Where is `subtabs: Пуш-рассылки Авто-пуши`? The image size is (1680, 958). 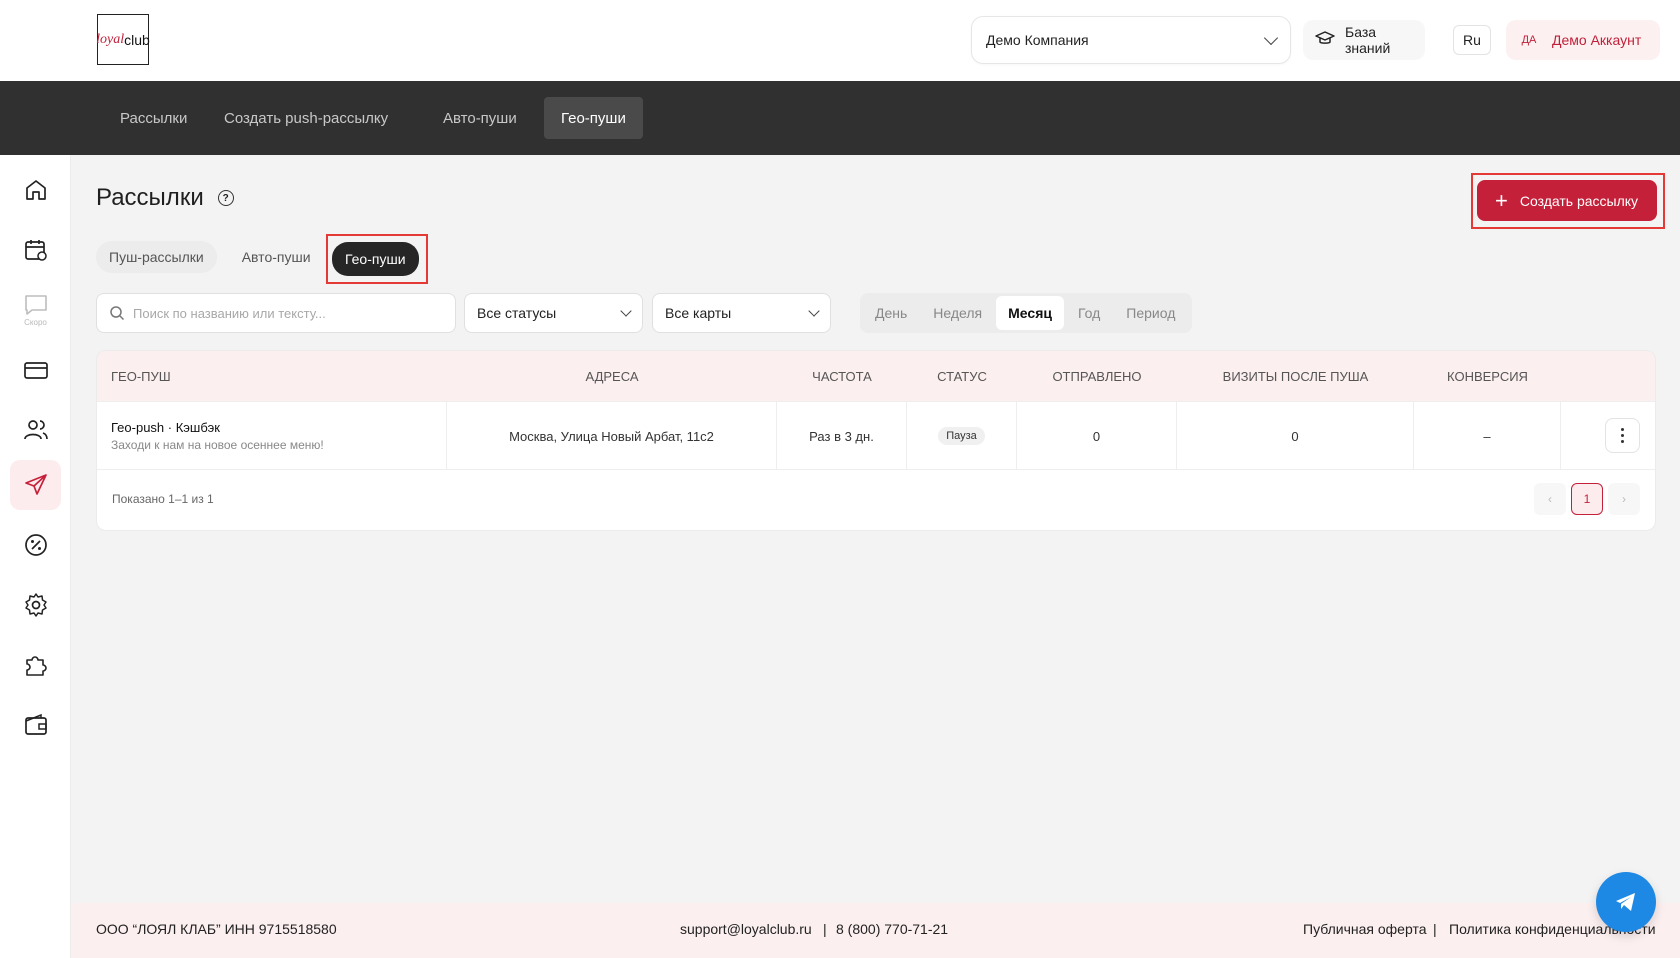 subtabs: Пуш-рассылки Авто-пуши is located at coordinates (210, 257).